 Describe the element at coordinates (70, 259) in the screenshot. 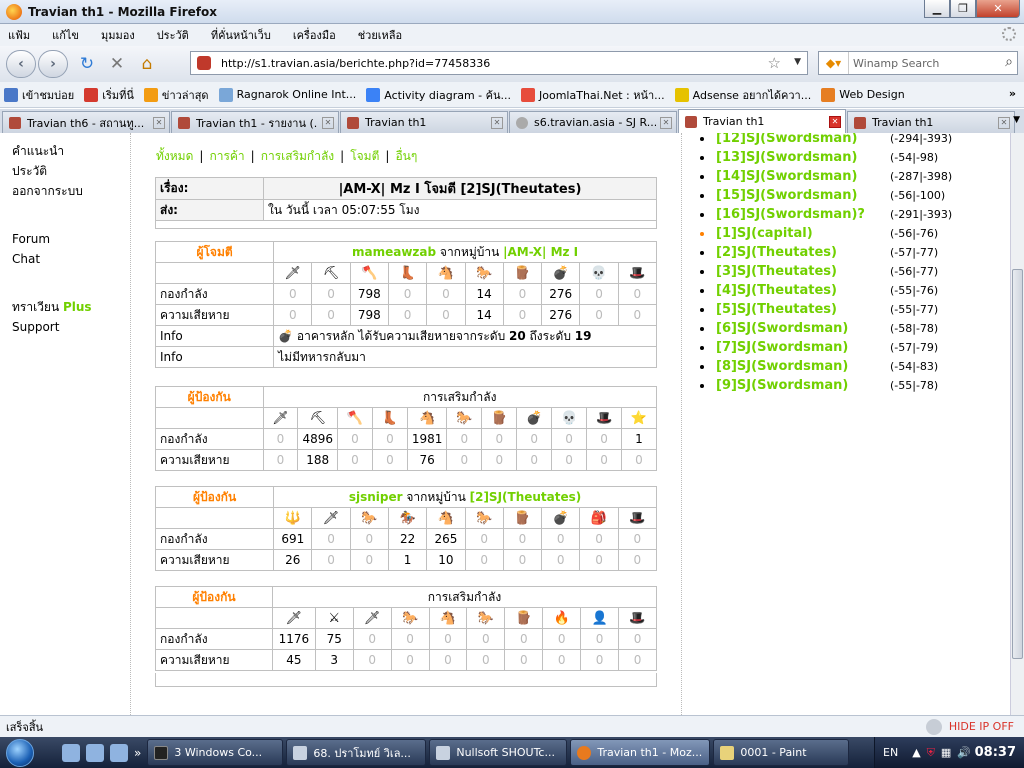

I see `nav-chat-link: Chat` at that location.